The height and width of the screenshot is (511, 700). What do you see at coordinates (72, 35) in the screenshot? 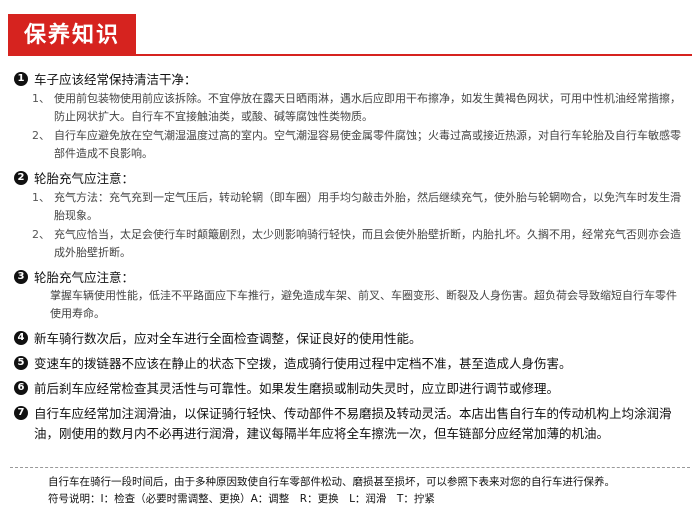
I see `page-title: 保养知识` at bounding box center [72, 35].